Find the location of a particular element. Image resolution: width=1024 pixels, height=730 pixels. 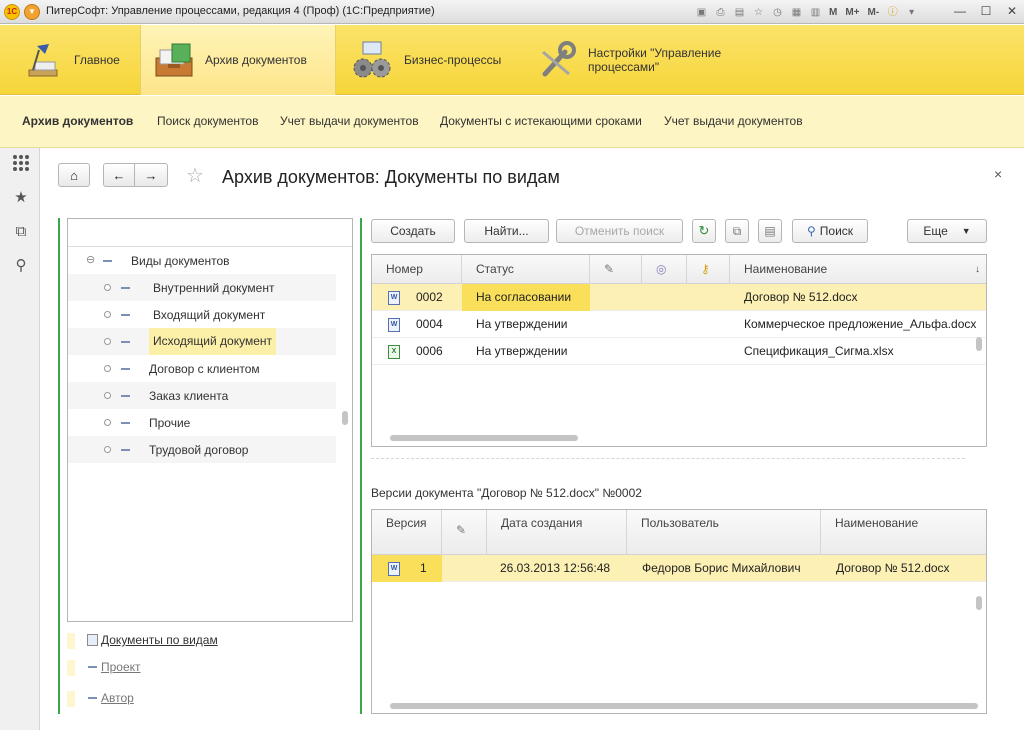

home-icon: ⌂ is located at coordinates (74, 175).